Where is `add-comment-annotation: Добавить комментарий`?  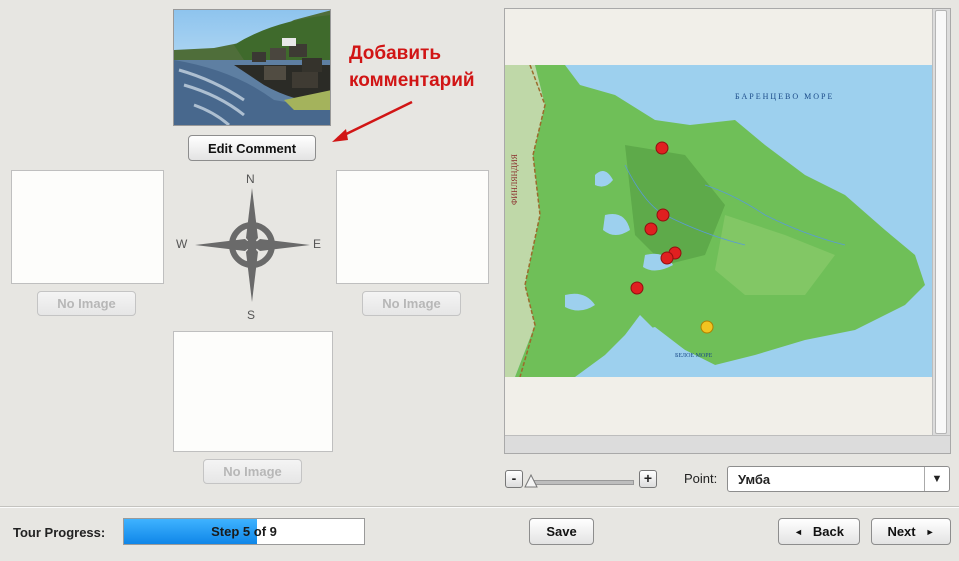 add-comment-annotation: Добавить комментарий is located at coordinates (412, 67).